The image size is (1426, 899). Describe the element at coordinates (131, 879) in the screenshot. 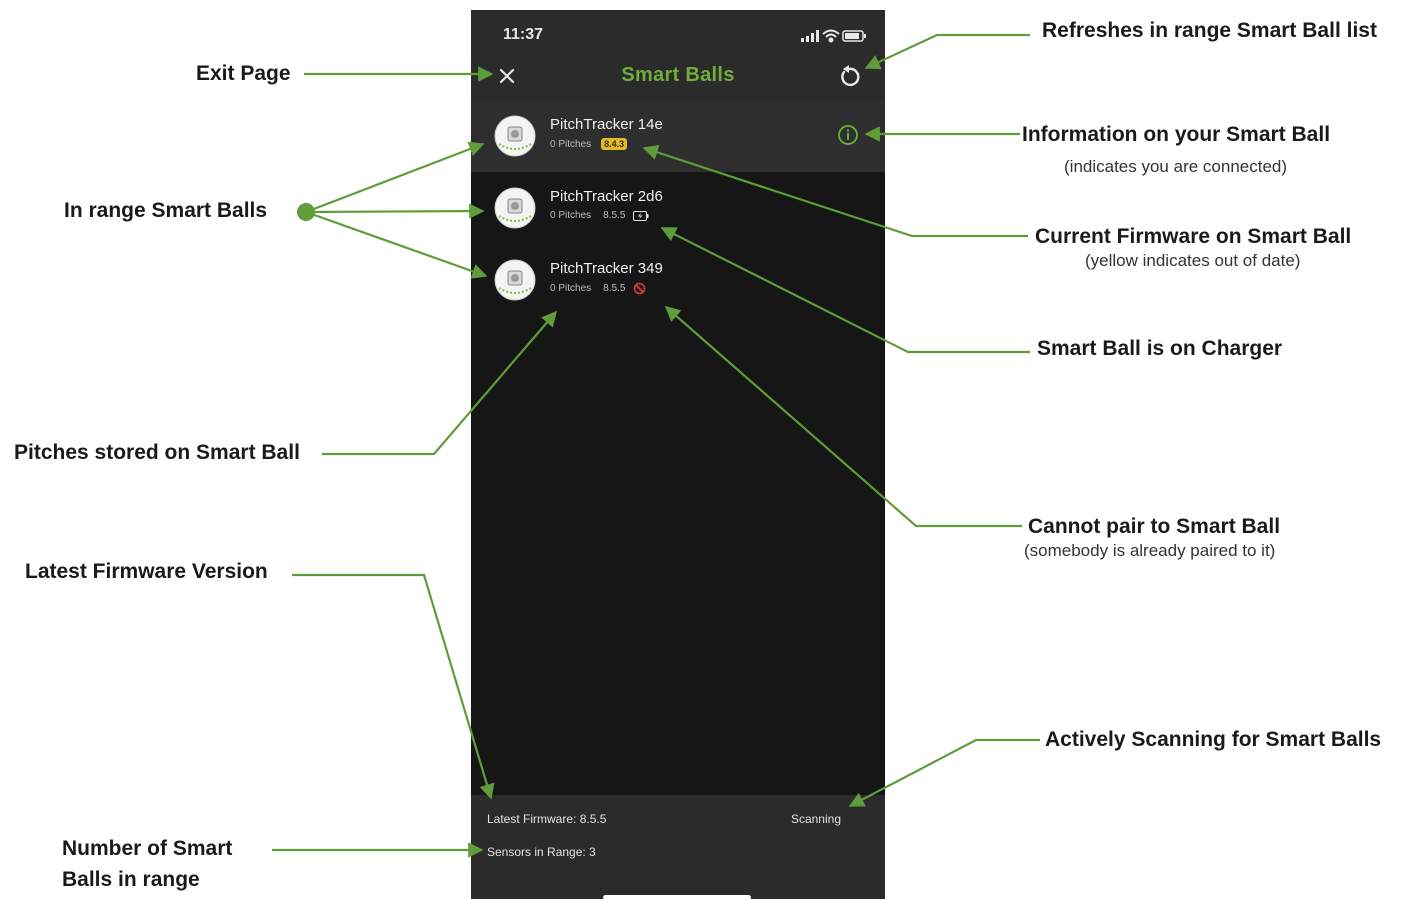

I see `annotation-number-in-range-2: Balls in range` at that location.